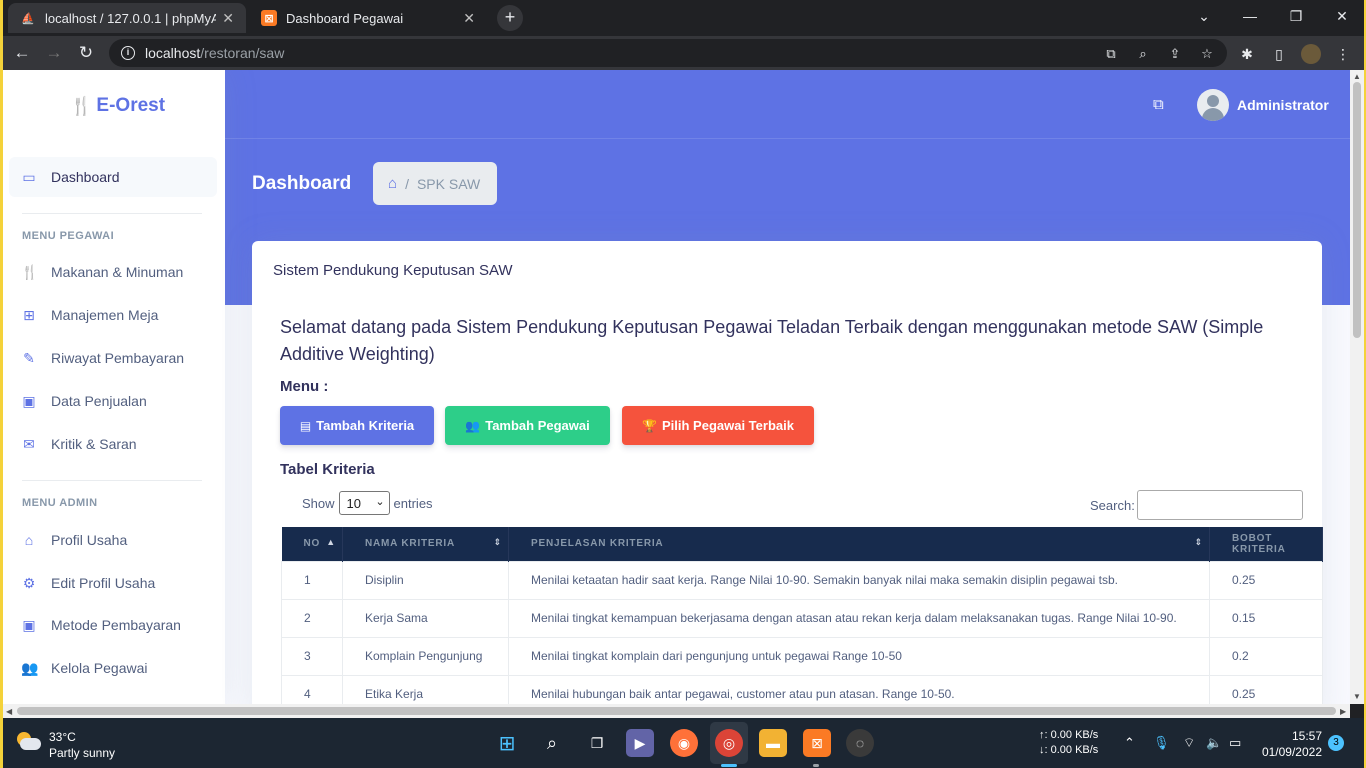 The height and width of the screenshot is (768, 1366). What do you see at coordinates (729, 765) in the screenshot?
I see `active-app-indicator` at bounding box center [729, 765].